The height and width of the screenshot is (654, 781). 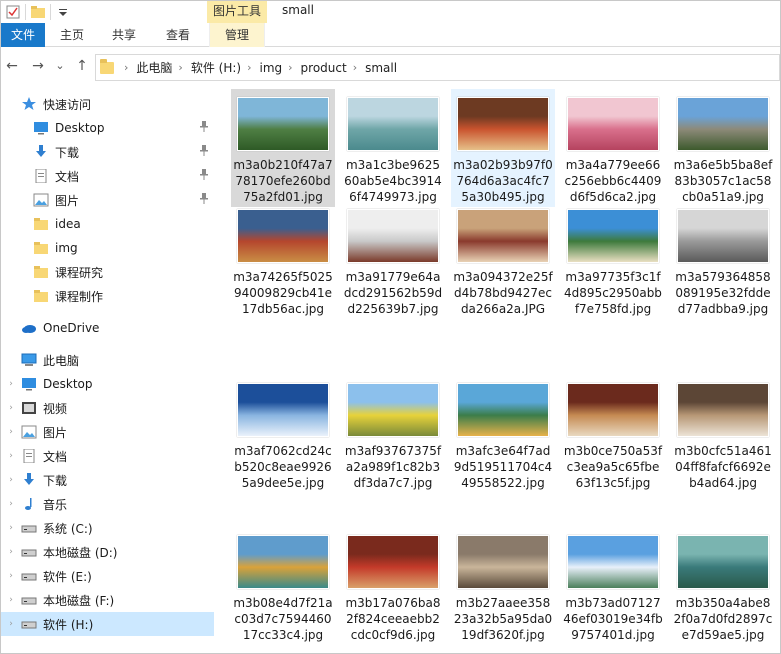 I want to click on nav-item-7: 课程研究, so click(x=107, y=272).